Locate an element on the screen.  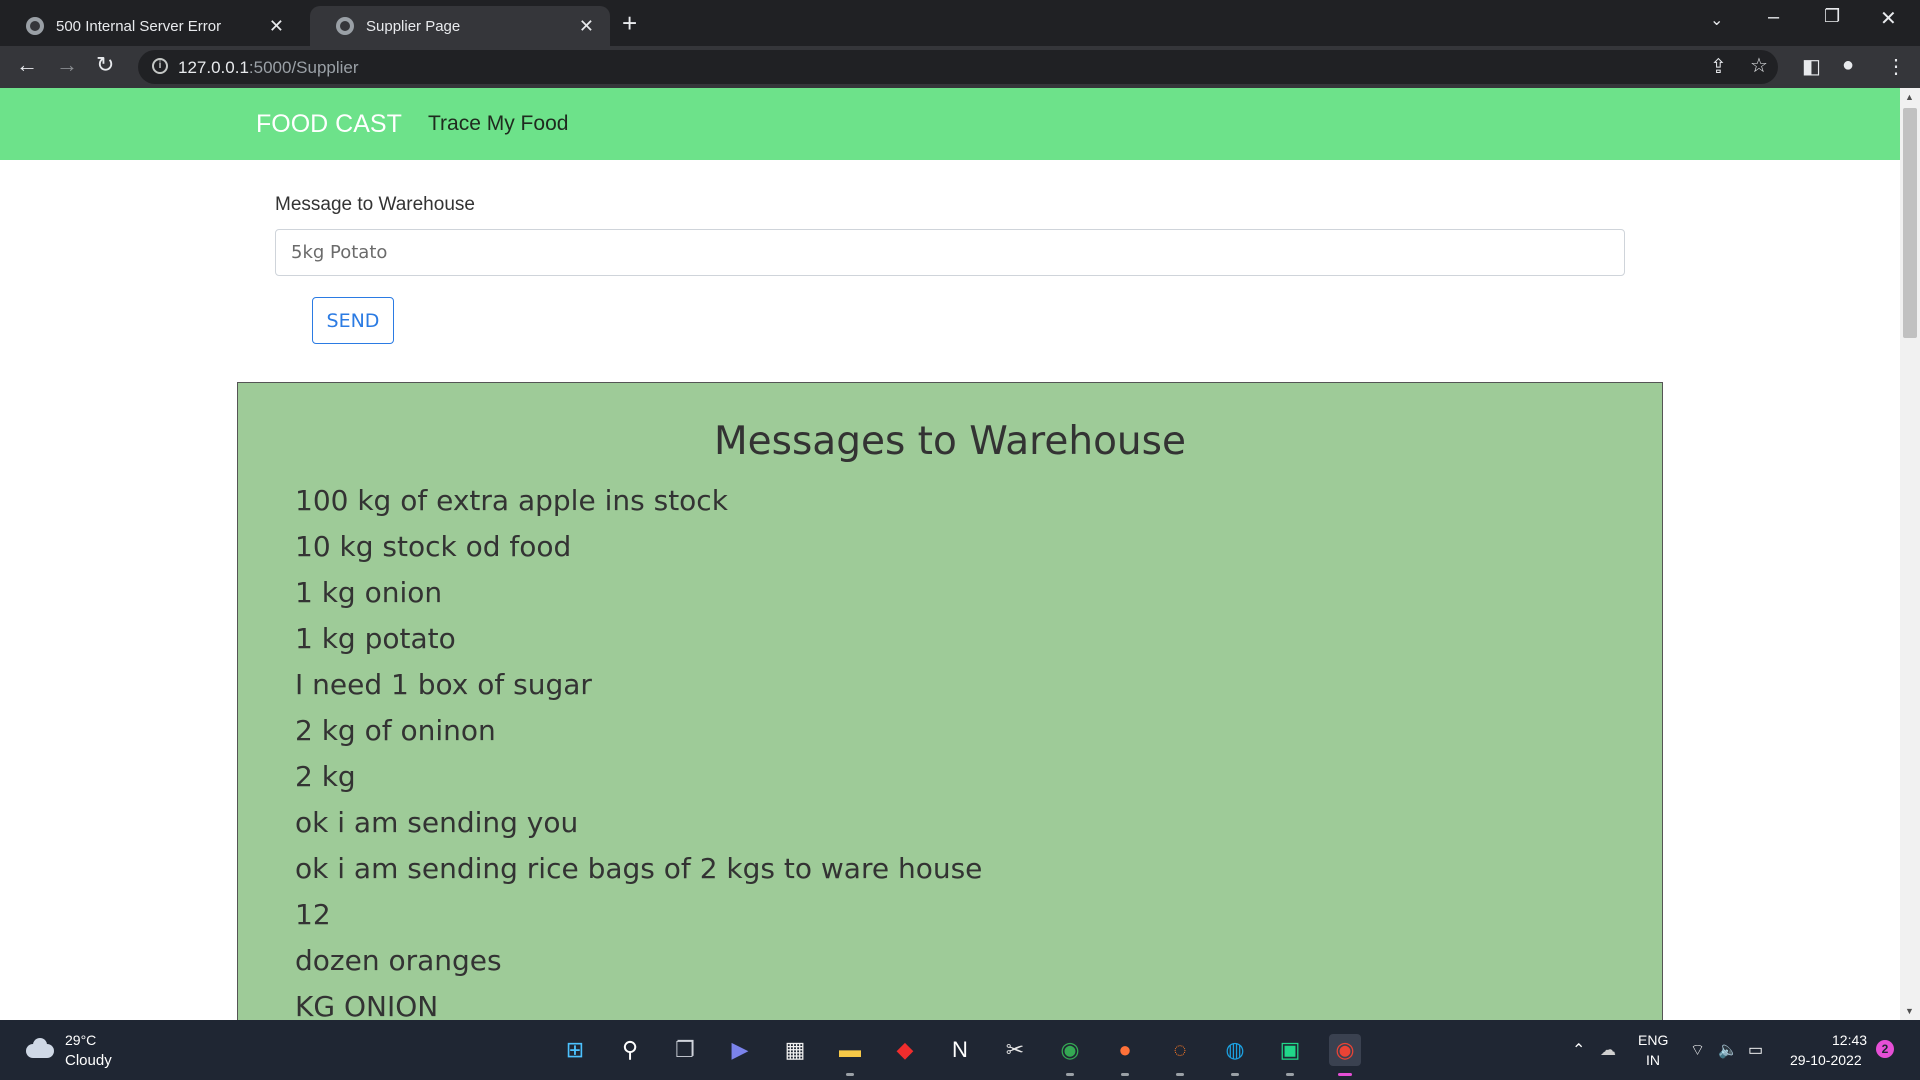
pycharm-icon: ▣ is located at coordinates (1290, 1055).